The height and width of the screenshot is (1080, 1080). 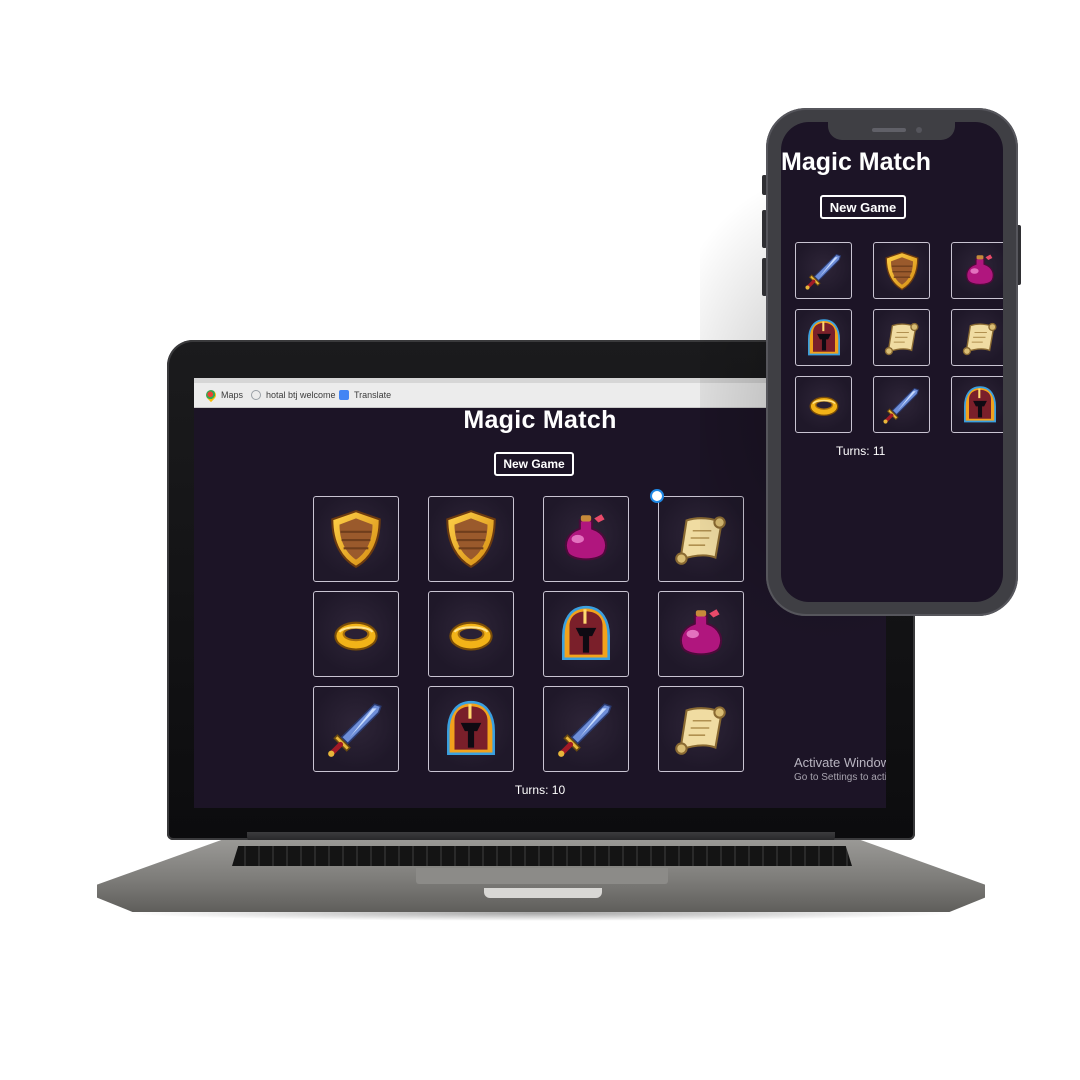 What do you see at coordinates (919, 130) in the screenshot?
I see `phone-camera` at bounding box center [919, 130].